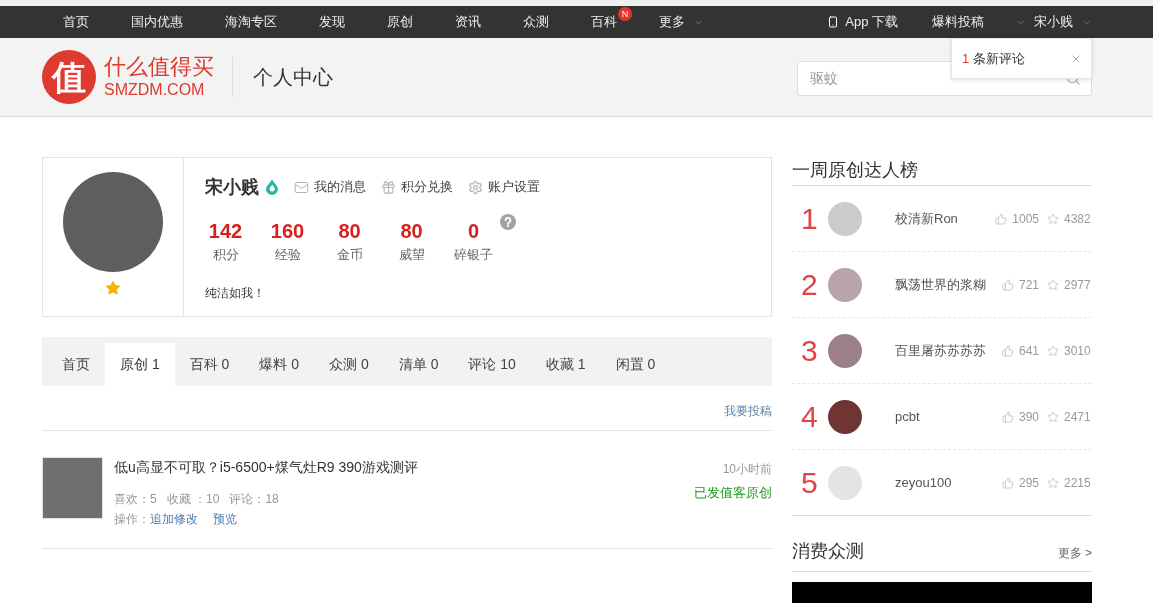  What do you see at coordinates (809, 218) in the screenshot?
I see `rank-number: 1` at bounding box center [809, 218].